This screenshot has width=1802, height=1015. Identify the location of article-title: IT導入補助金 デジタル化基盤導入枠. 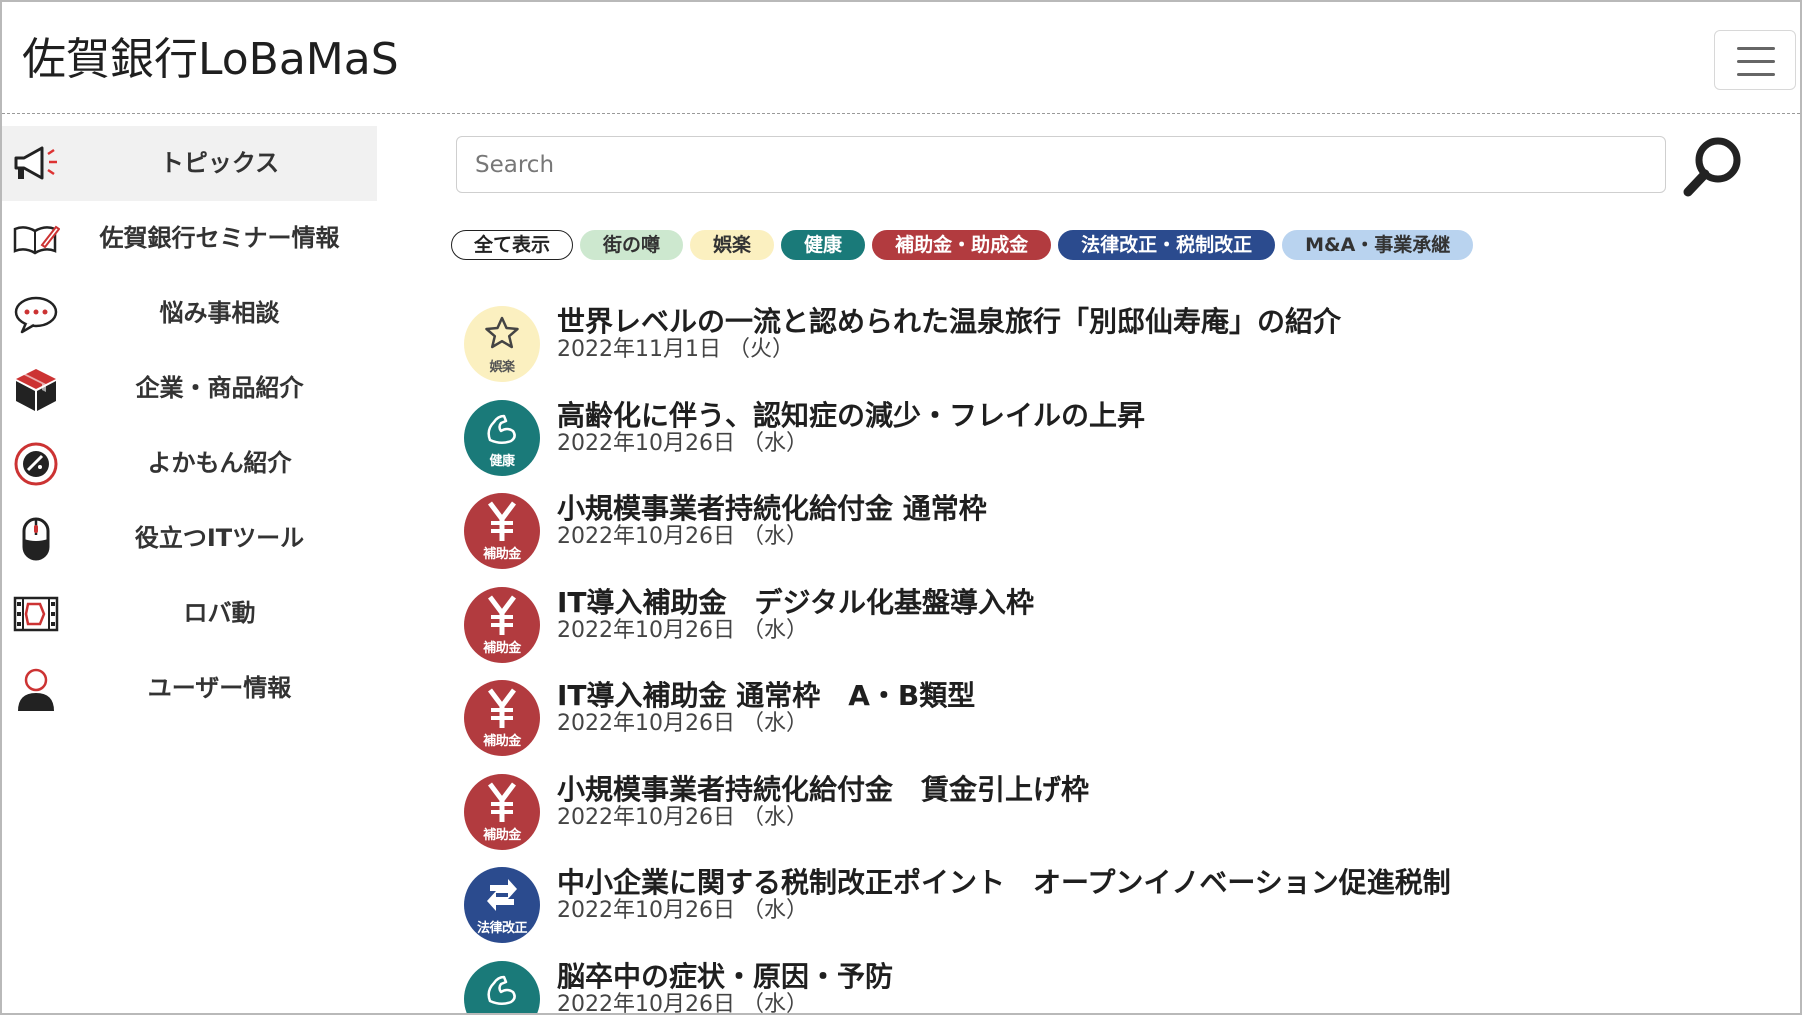
(795, 603).